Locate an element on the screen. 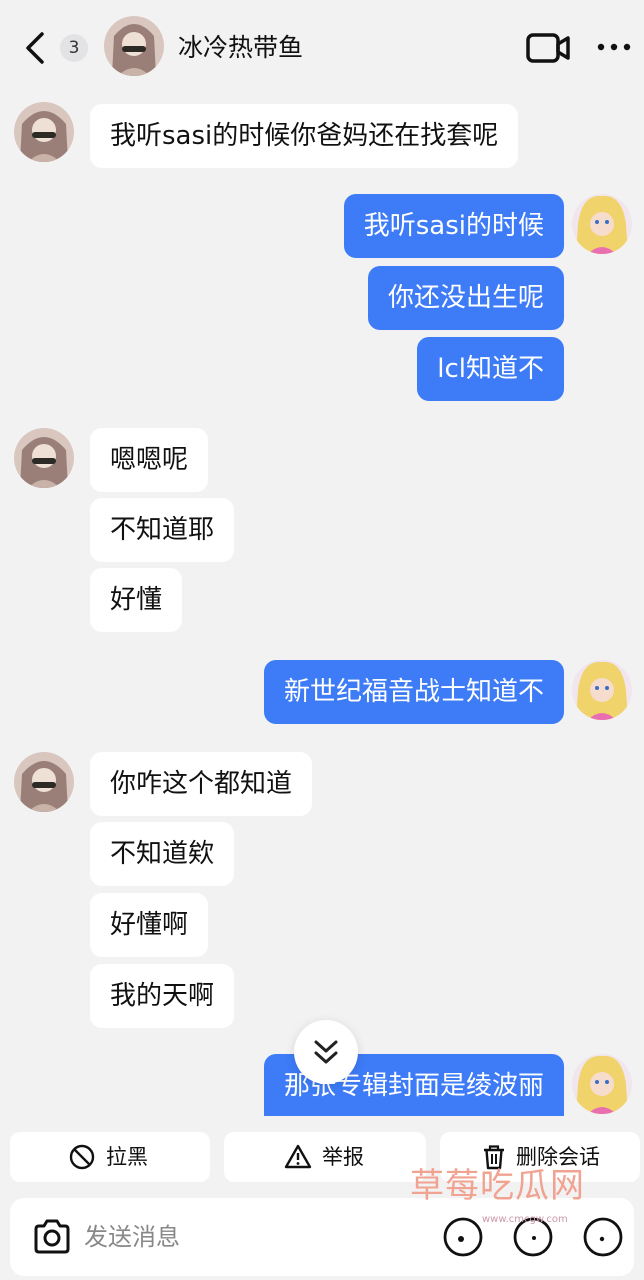 This screenshot has height=1280, width=644. chat-header: 3 冰冷热带鱼 is located at coordinates (322, 48).